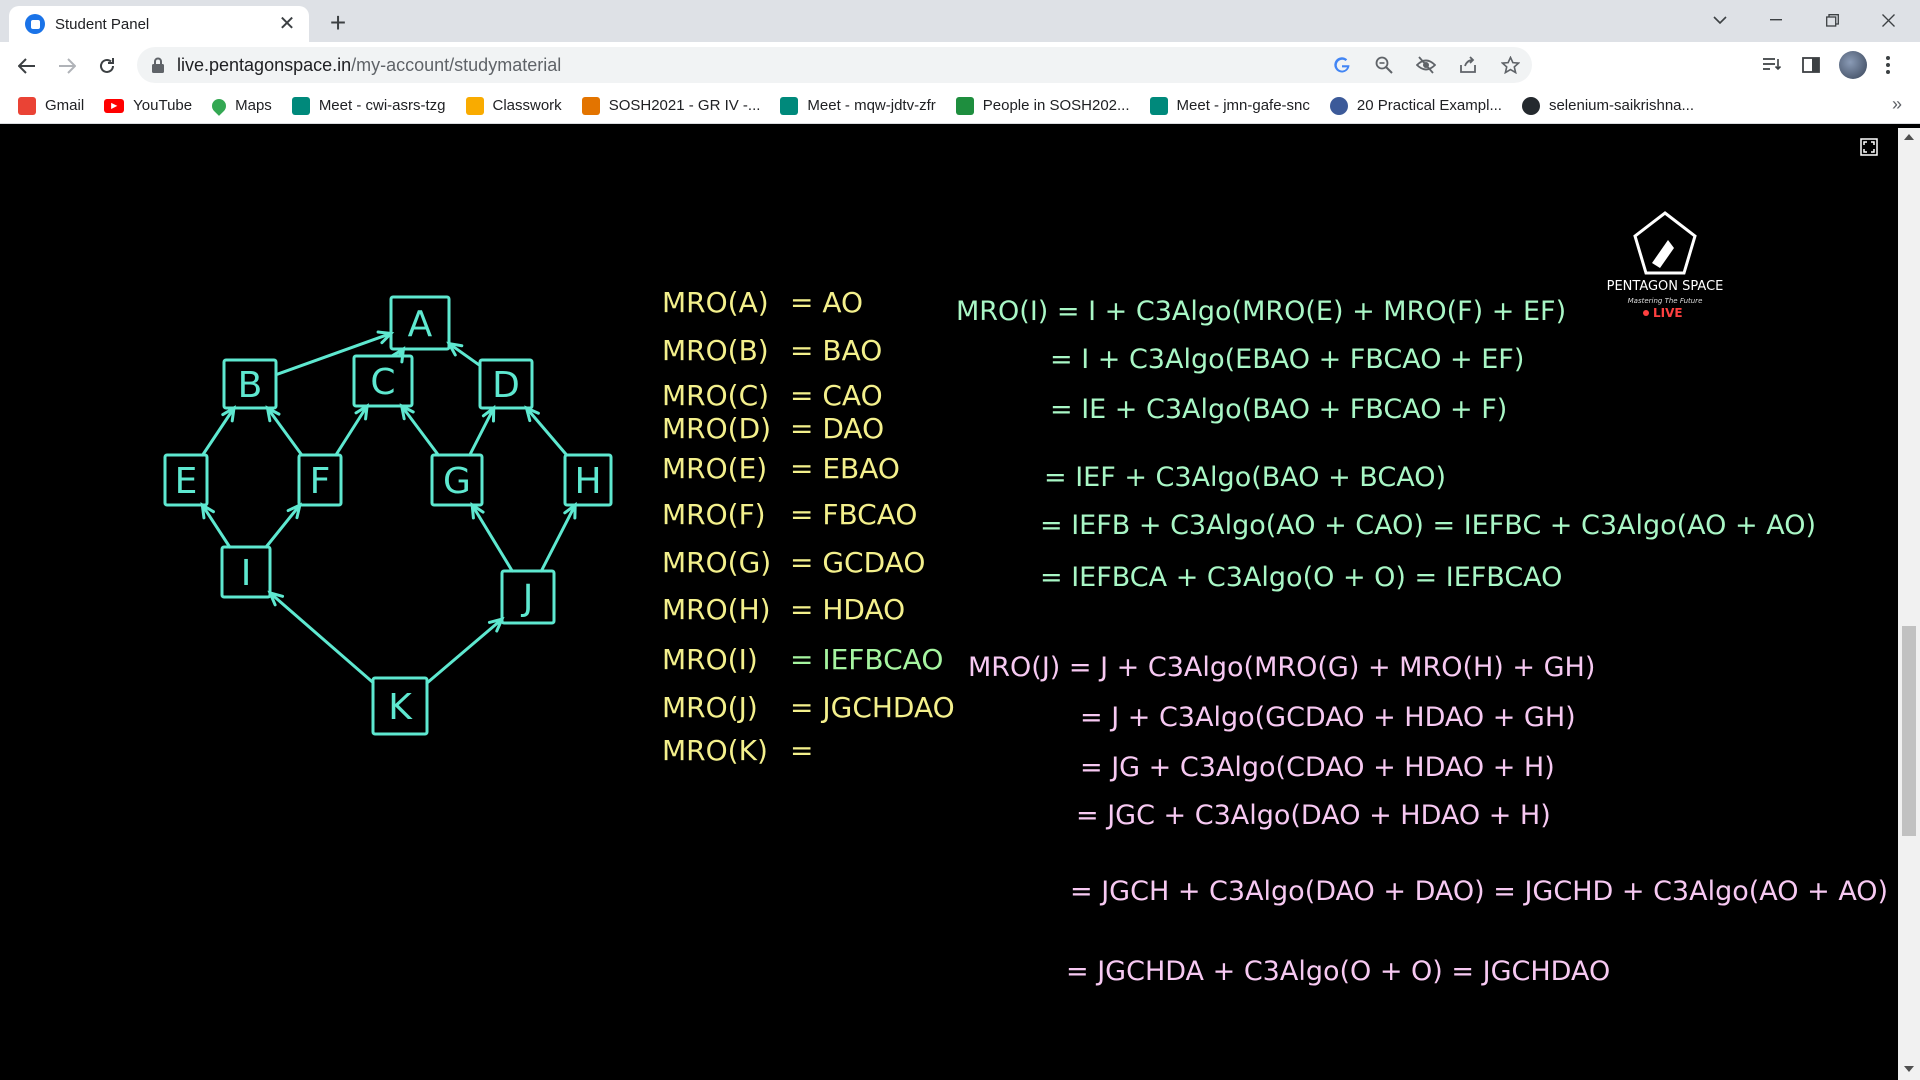 This screenshot has height=1080, width=1920. I want to click on mro-lhs: MRO(E), so click(714, 468).